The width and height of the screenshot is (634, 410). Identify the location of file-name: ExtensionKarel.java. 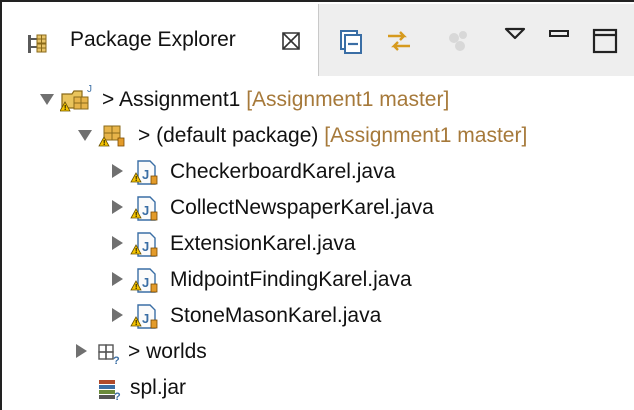
(263, 243).